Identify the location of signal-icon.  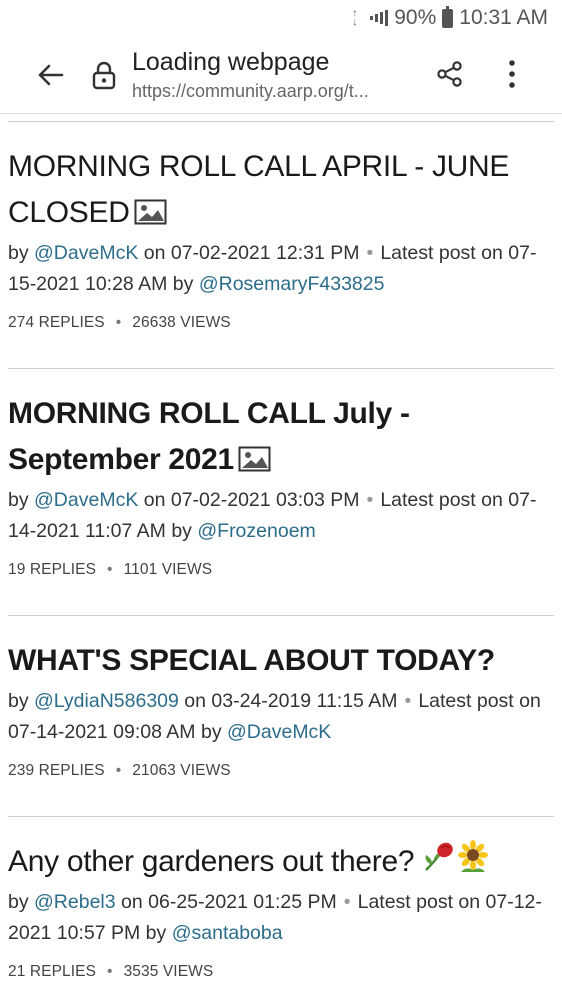
(379, 18).